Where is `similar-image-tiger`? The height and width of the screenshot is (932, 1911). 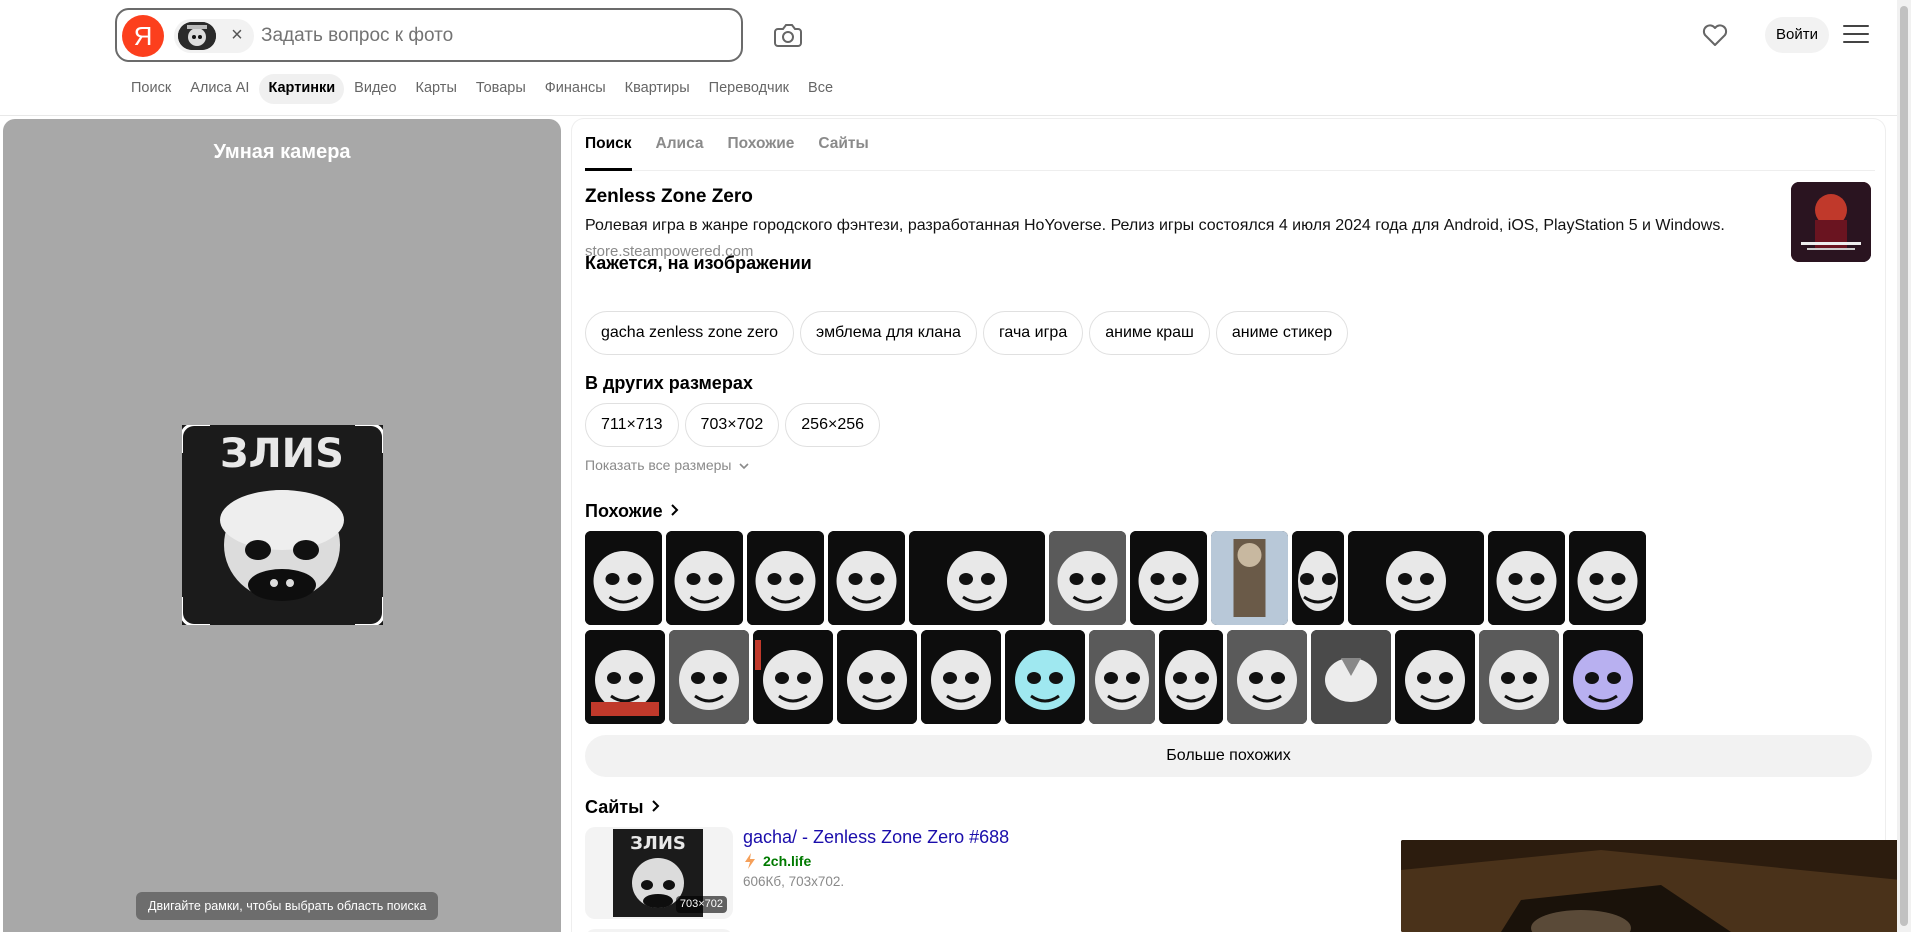
similar-image-tiger is located at coordinates (704, 578).